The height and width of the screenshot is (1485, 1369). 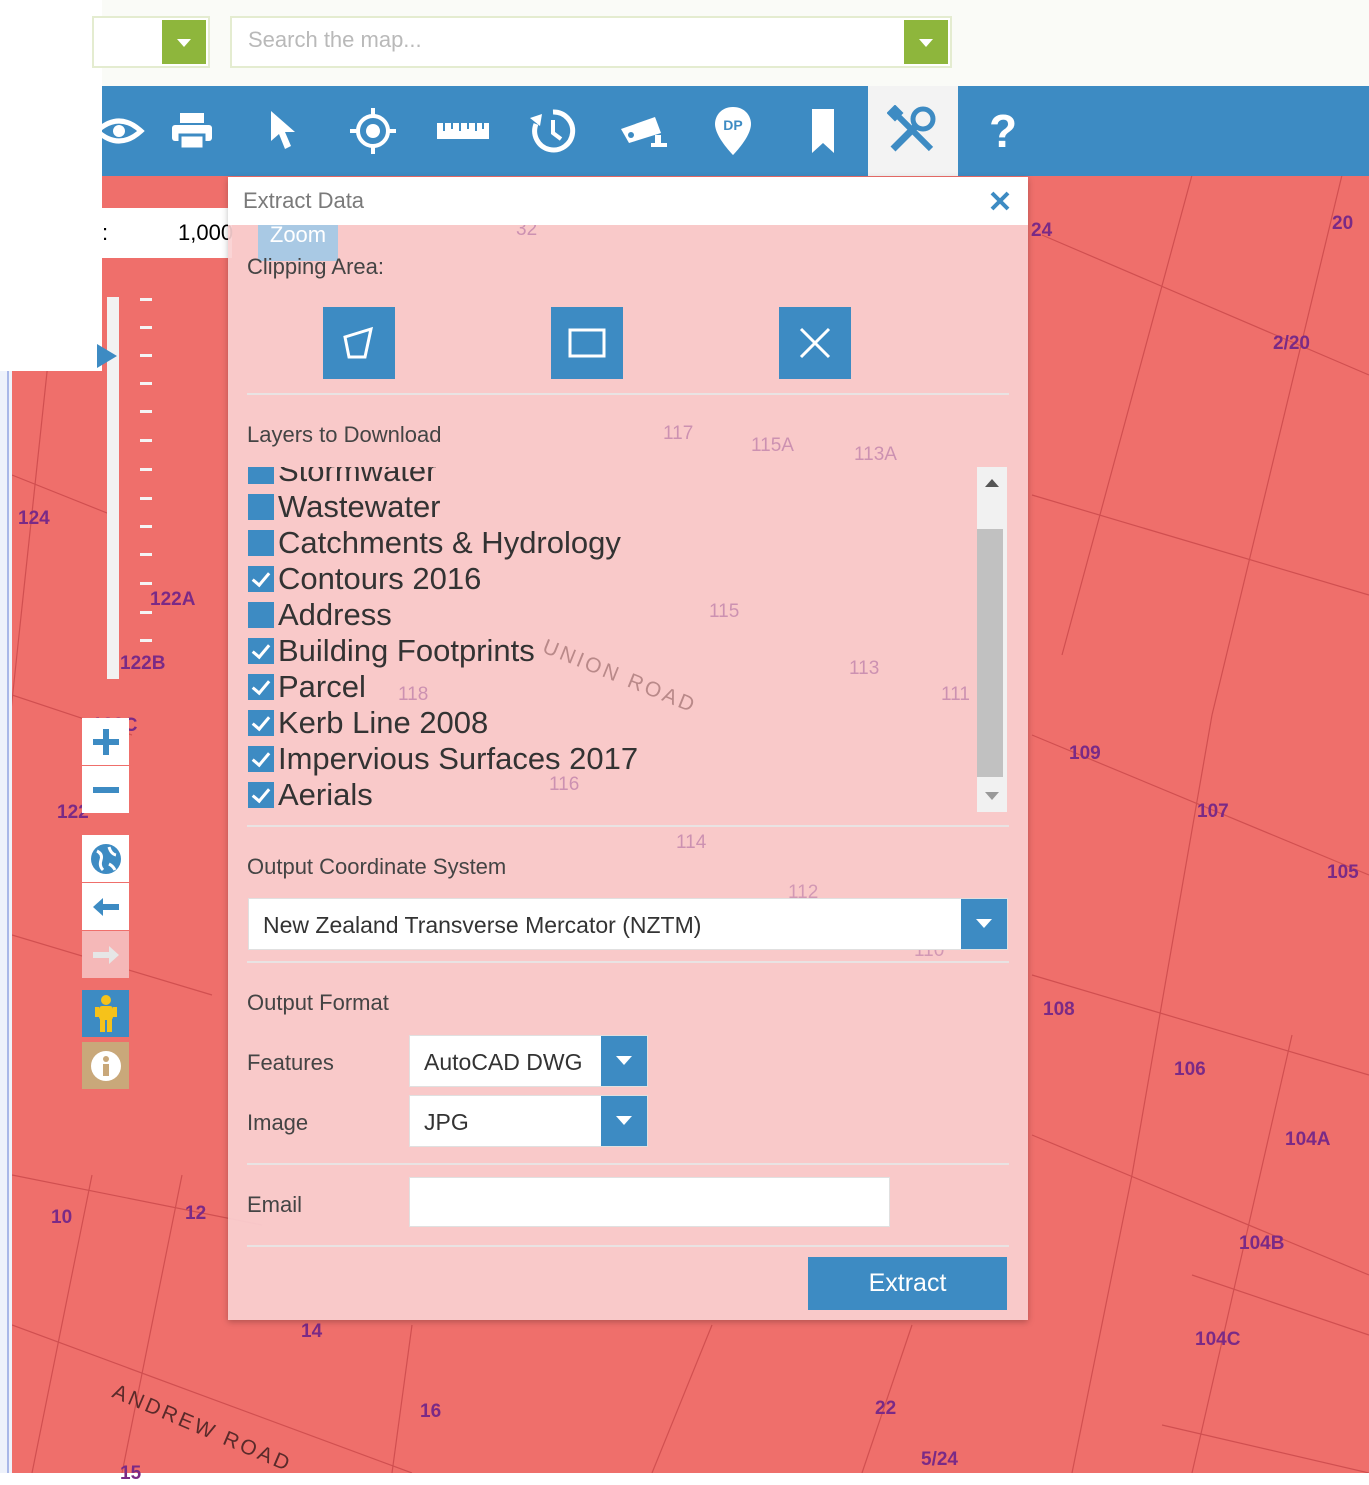 I want to click on layer-item-kerb-line: Kerb Line 2008, so click(x=368, y=723).